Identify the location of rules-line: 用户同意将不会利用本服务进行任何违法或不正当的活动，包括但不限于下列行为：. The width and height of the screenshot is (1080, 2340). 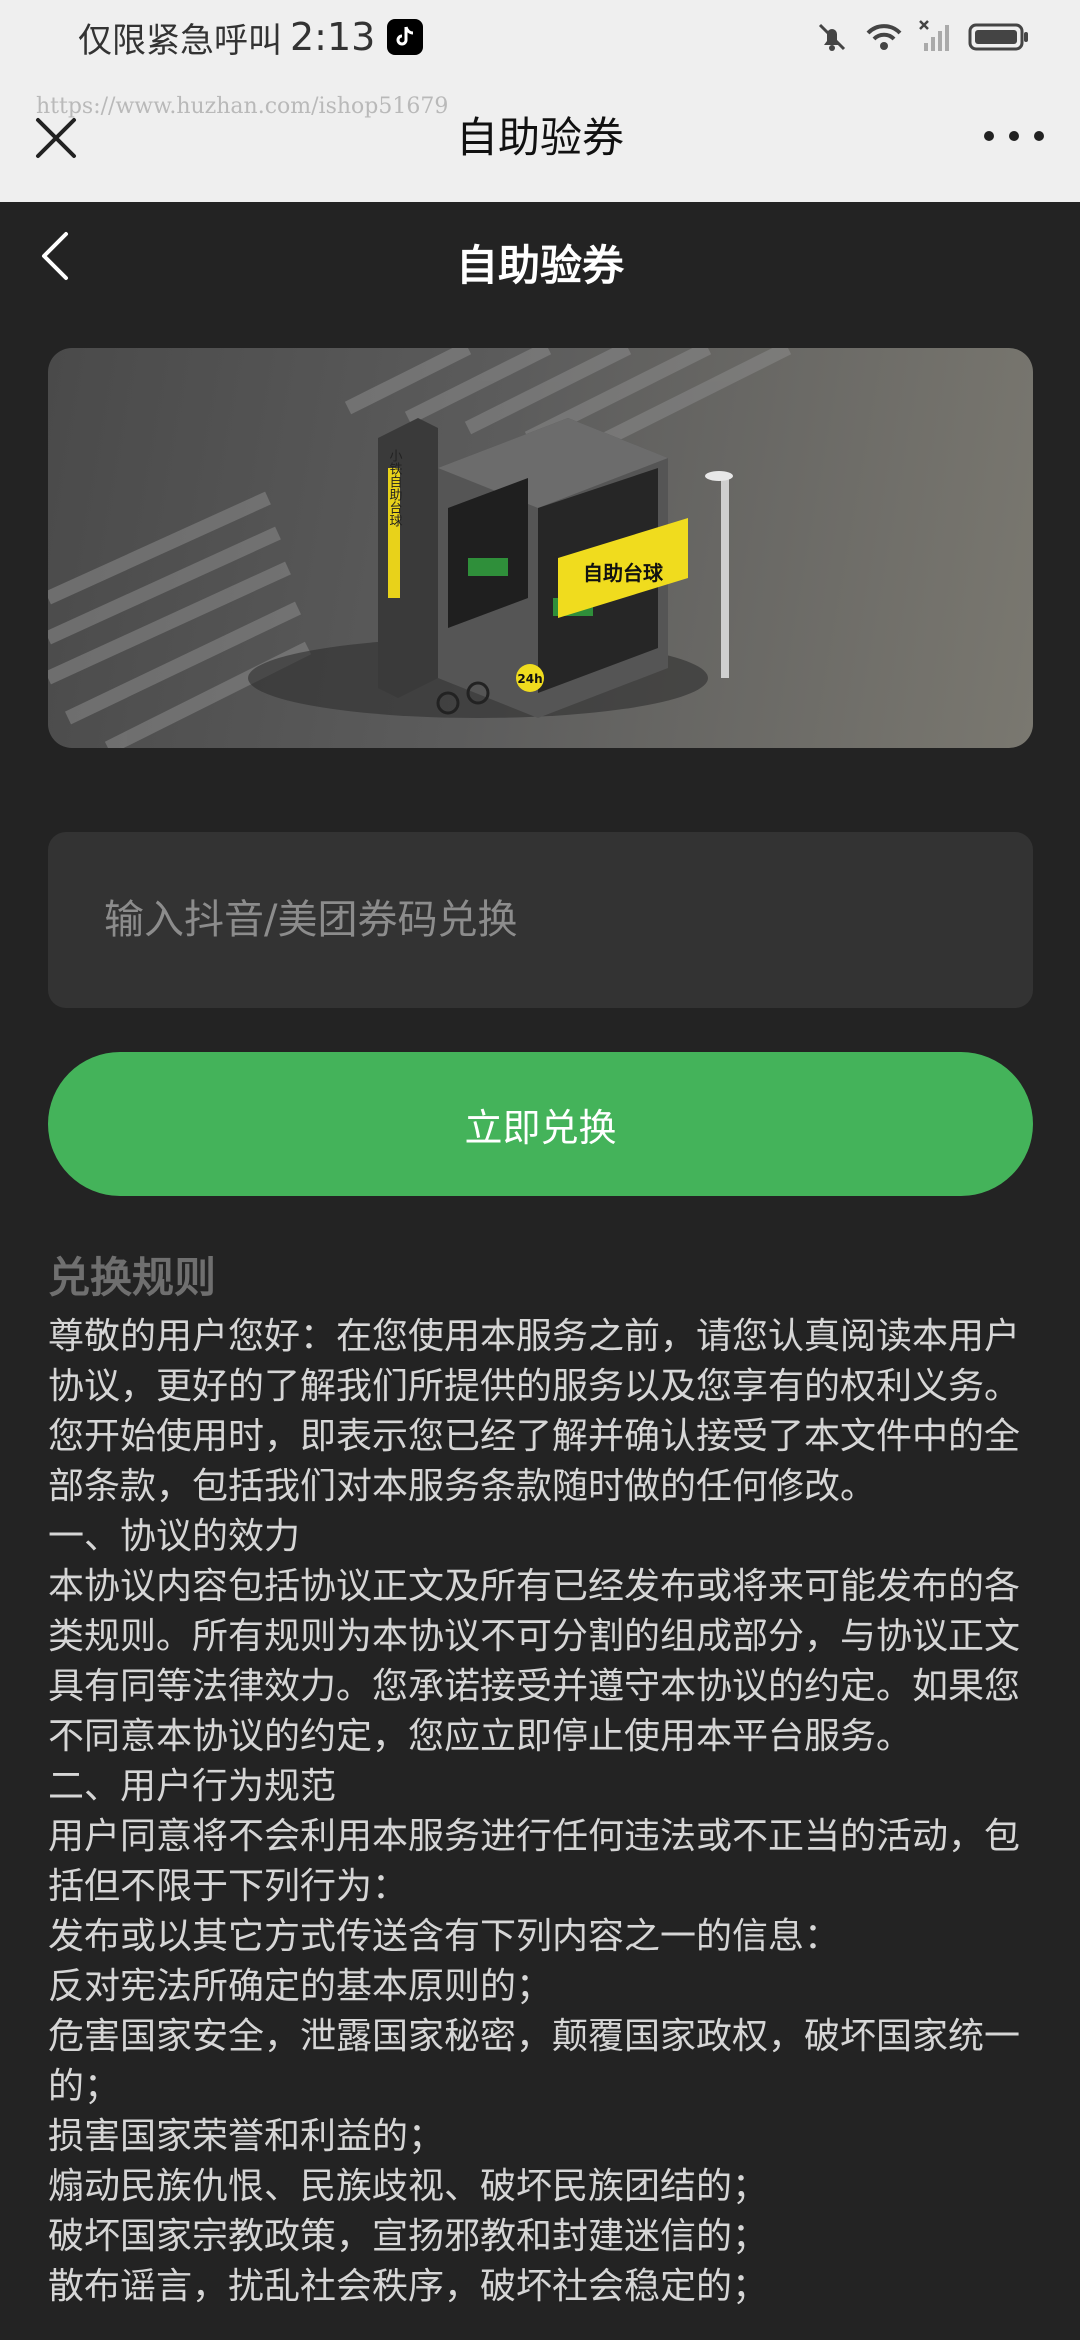
(534, 1861).